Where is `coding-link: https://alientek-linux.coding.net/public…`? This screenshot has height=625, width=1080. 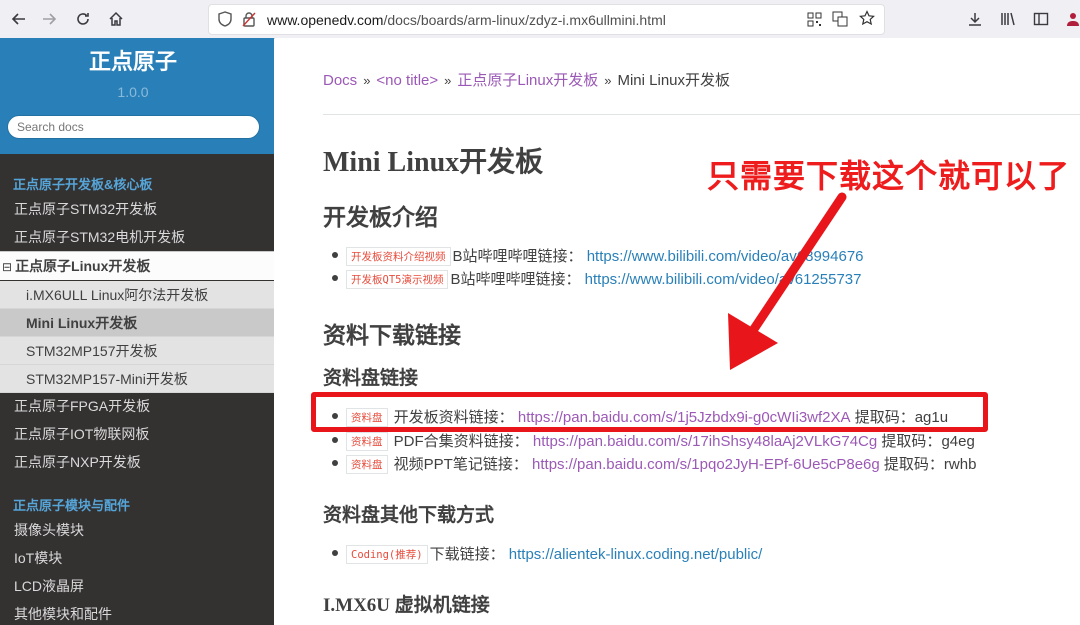
coding-link: https://alientek-linux.coding.net/public… is located at coordinates (635, 554).